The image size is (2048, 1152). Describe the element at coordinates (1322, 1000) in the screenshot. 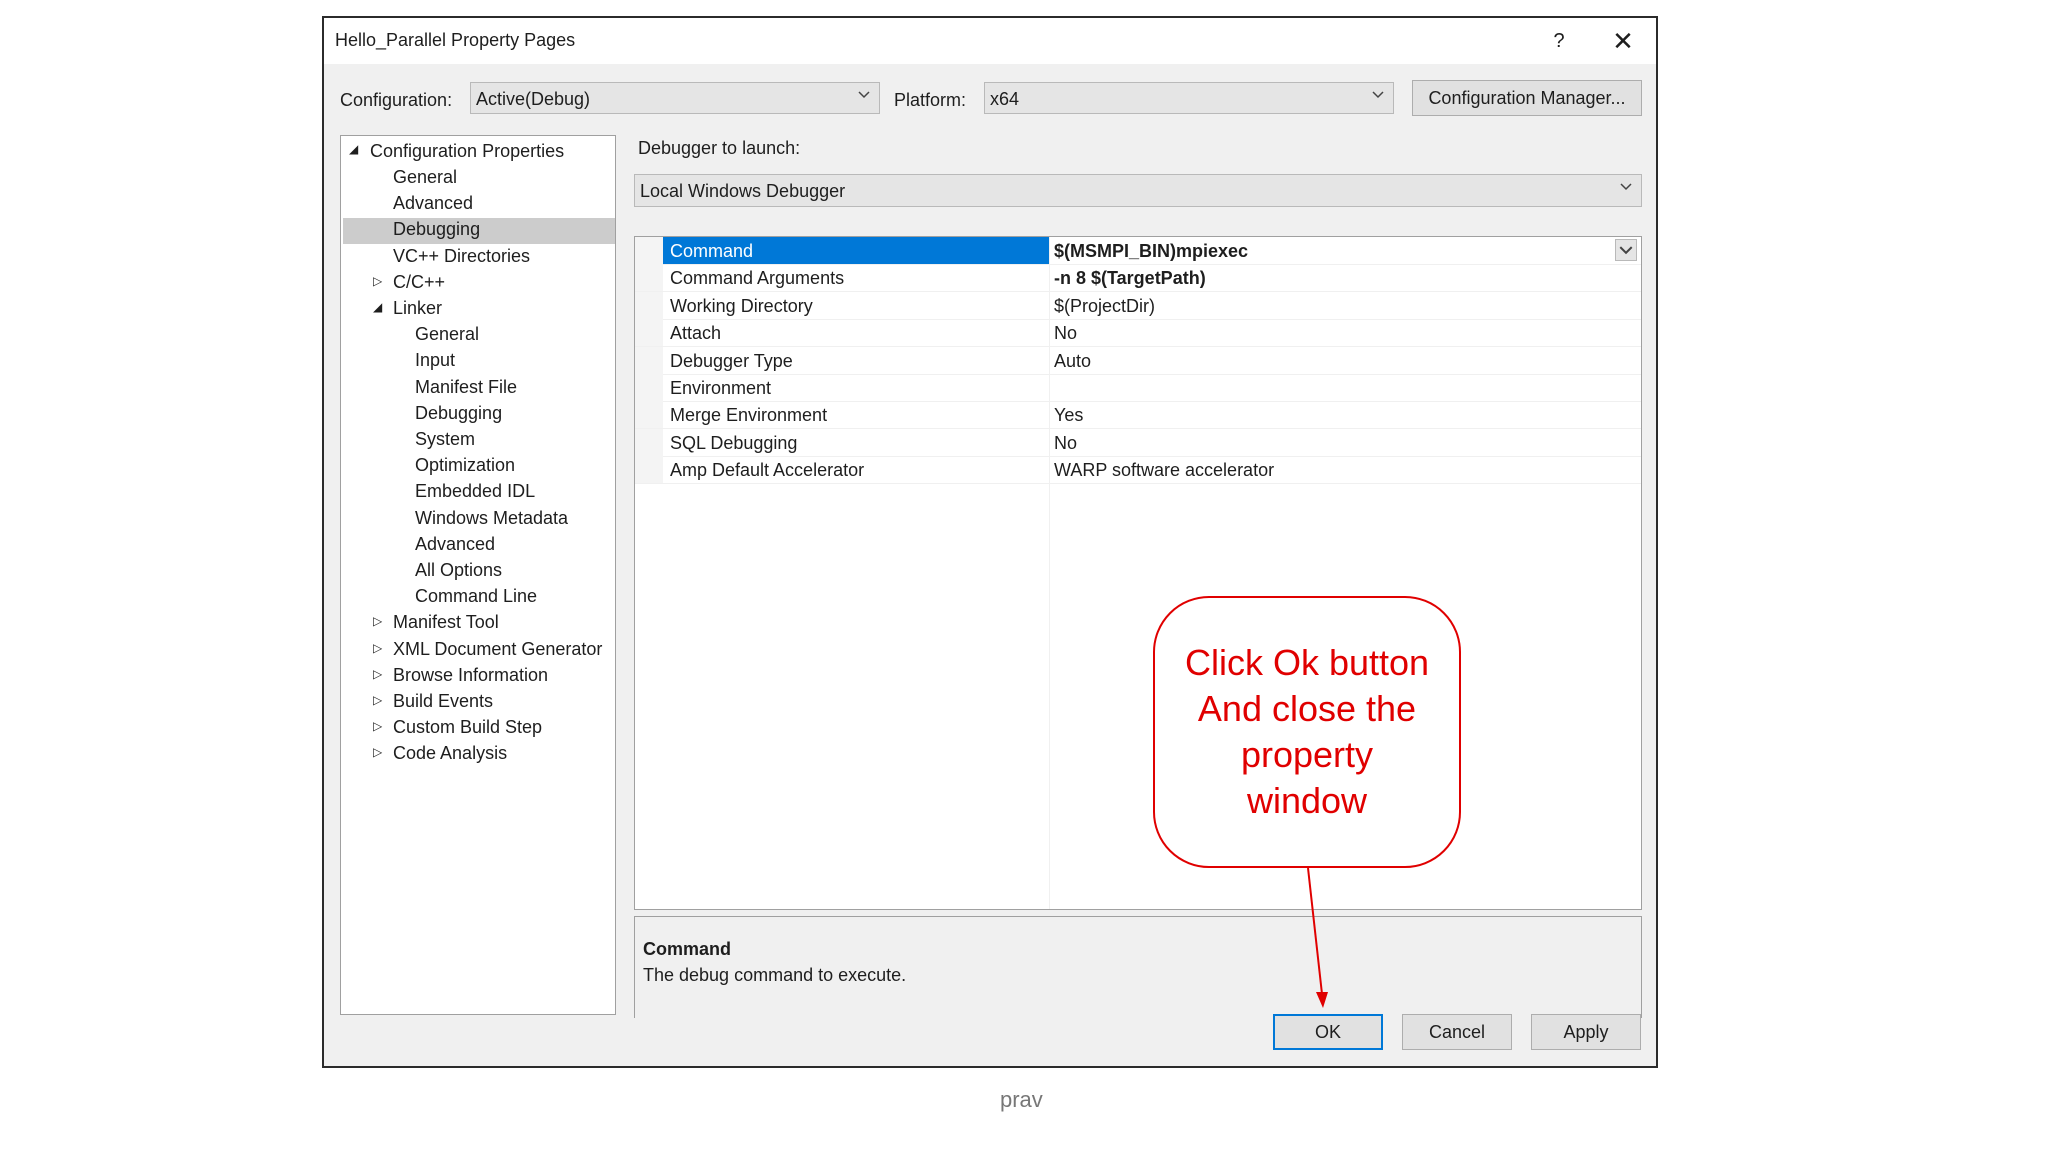

I see `arrowhead-icon` at that location.